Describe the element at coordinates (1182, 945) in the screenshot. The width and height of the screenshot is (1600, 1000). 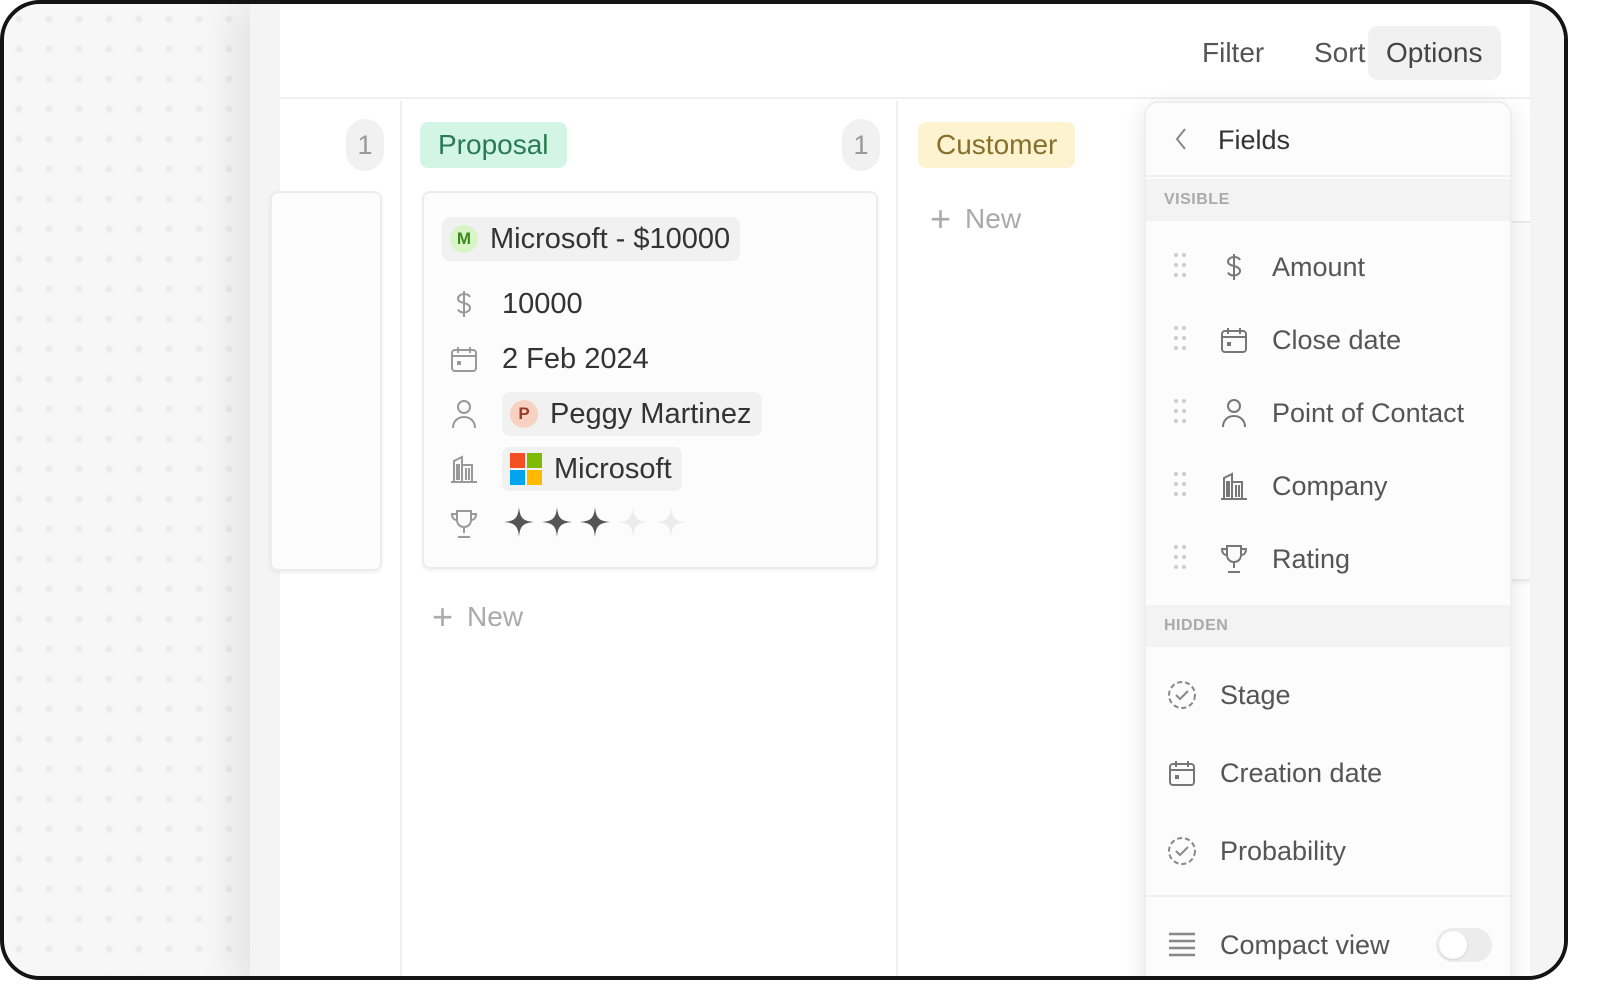
I see `list-lines-icon` at that location.